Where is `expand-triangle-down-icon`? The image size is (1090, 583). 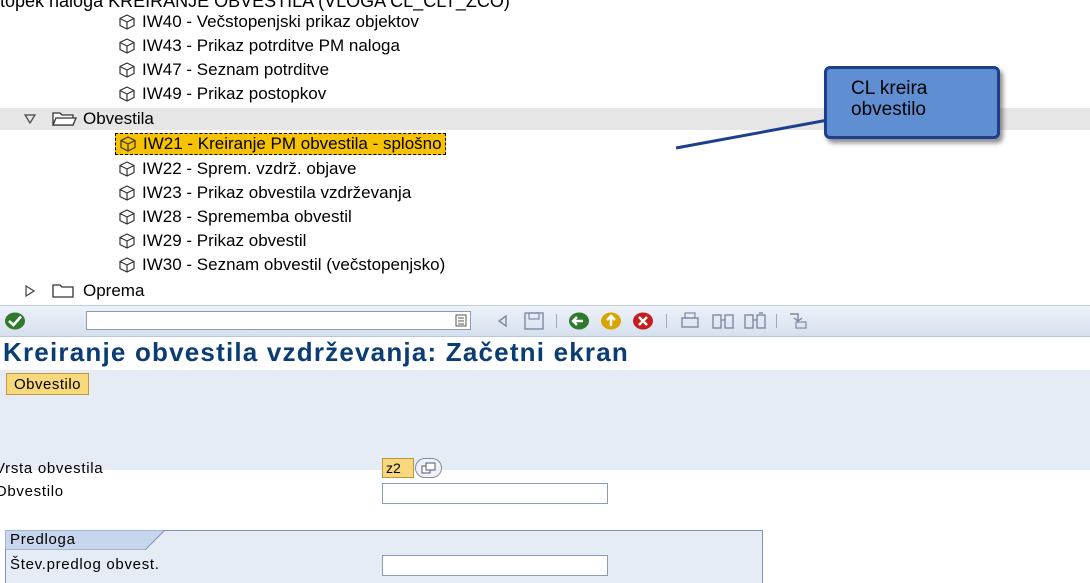
expand-triangle-down-icon is located at coordinates (30, 119).